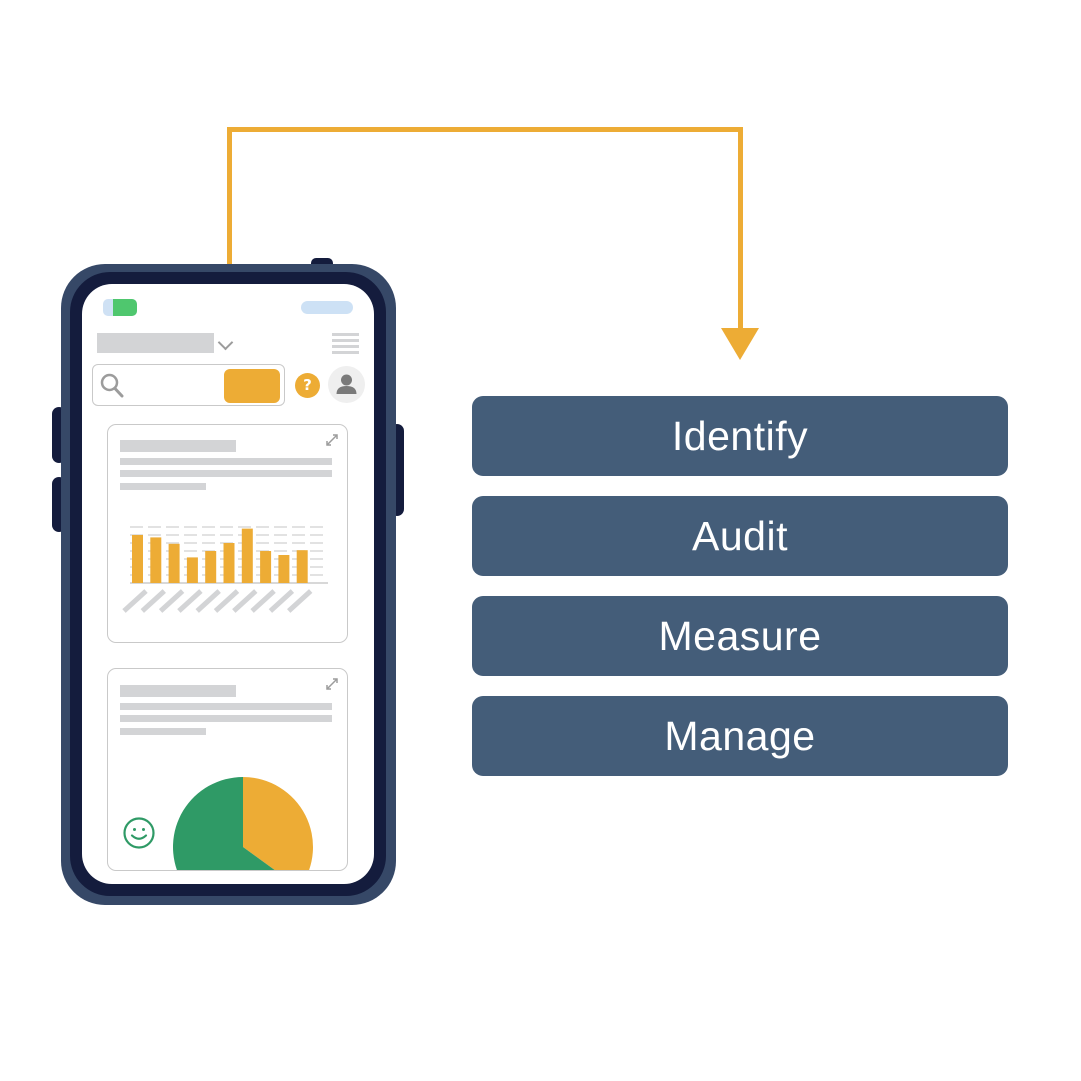 The image size is (1081, 1081). I want to click on step-manage-button: Manage, so click(740, 736).